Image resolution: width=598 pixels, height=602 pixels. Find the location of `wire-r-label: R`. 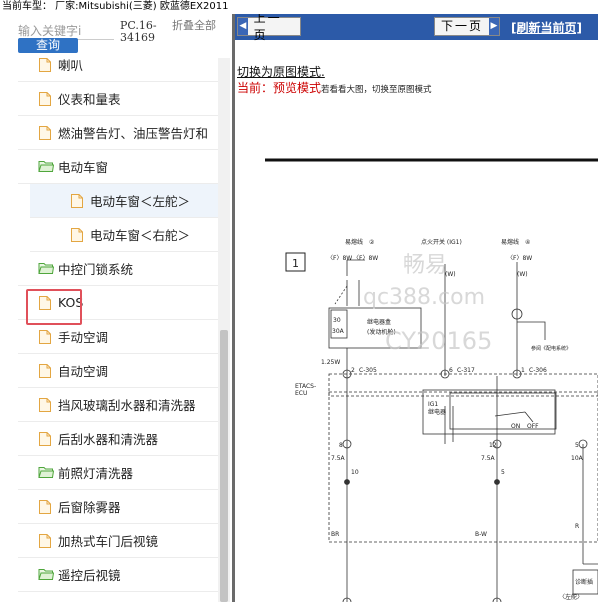

wire-r-label: R is located at coordinates (577, 526).